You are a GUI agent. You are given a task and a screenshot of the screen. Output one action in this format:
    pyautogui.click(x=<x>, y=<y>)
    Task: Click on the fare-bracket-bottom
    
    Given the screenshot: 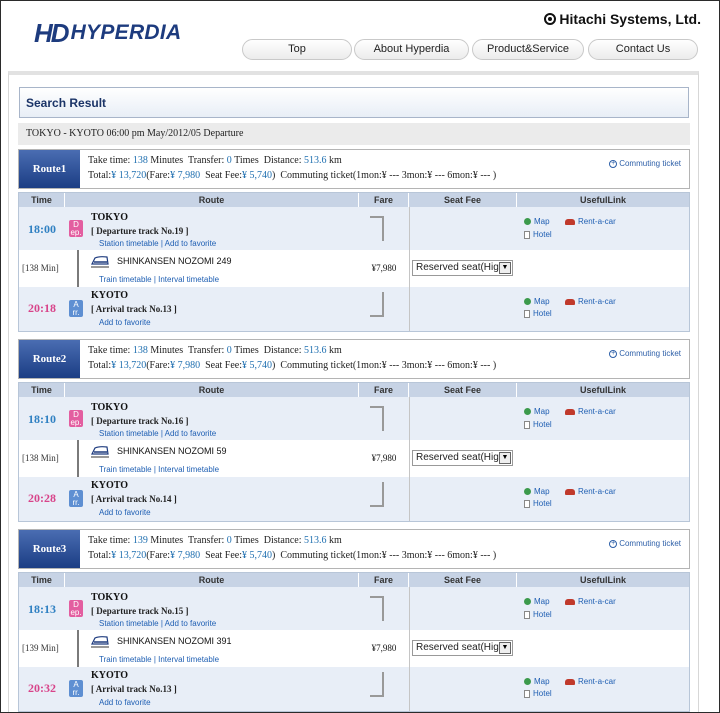 What is the action you would take?
    pyautogui.click(x=377, y=684)
    